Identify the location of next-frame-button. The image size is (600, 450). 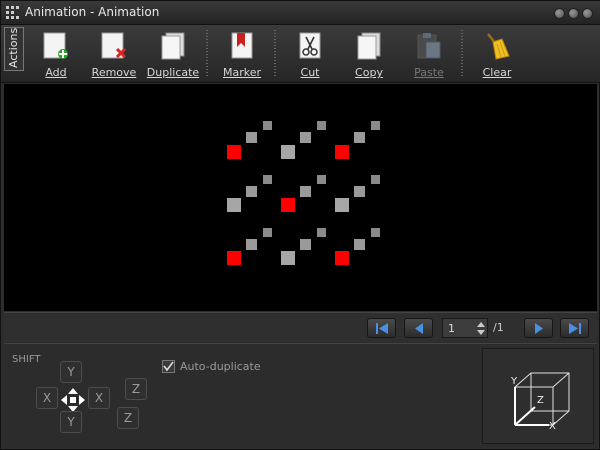
(538, 328).